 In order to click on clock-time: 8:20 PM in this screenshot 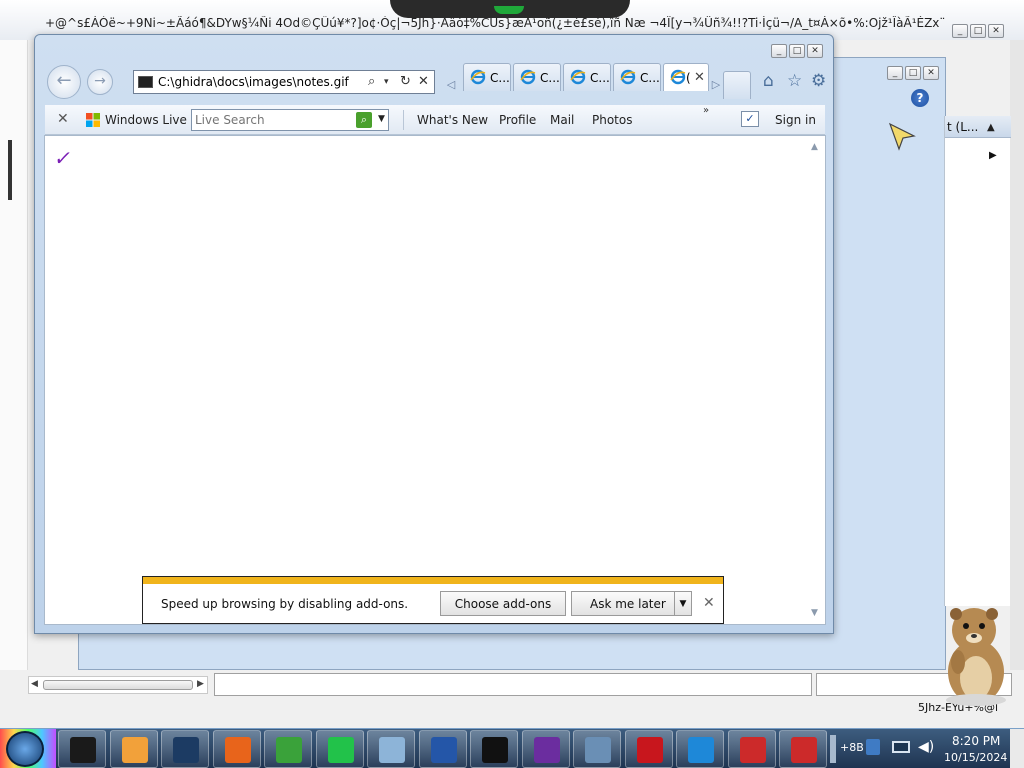, I will do `click(976, 741)`.